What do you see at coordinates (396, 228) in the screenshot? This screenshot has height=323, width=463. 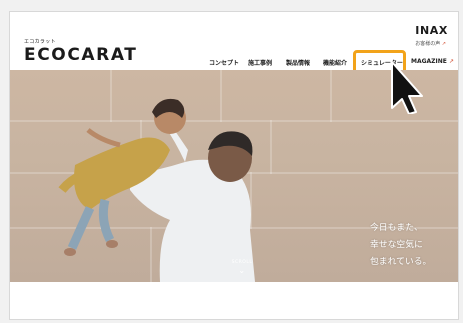 I see `hero-copy-line: 今日もまた、` at bounding box center [396, 228].